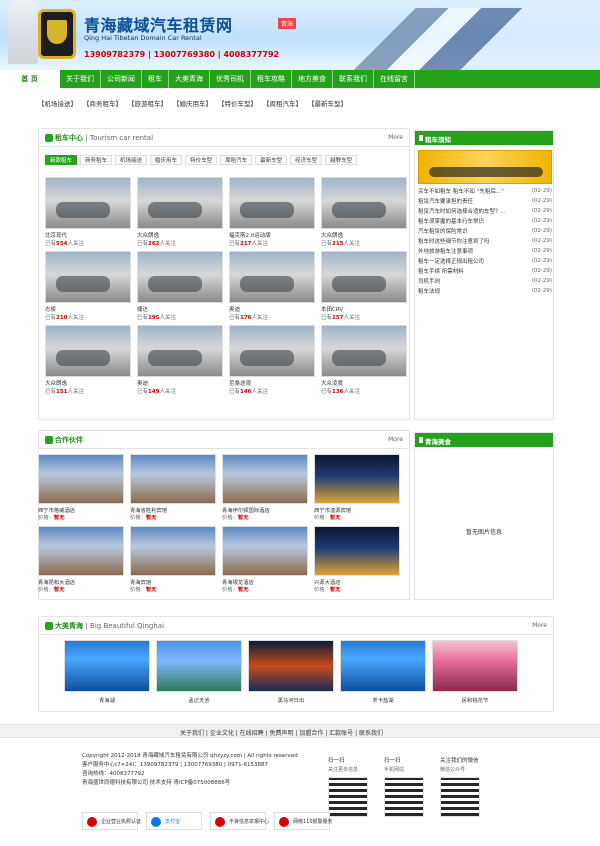 The height and width of the screenshot is (846, 600). What do you see at coordinates (443, 231) in the screenshot?
I see `notice-title: 汽车租赁的保险常识` at bounding box center [443, 231].